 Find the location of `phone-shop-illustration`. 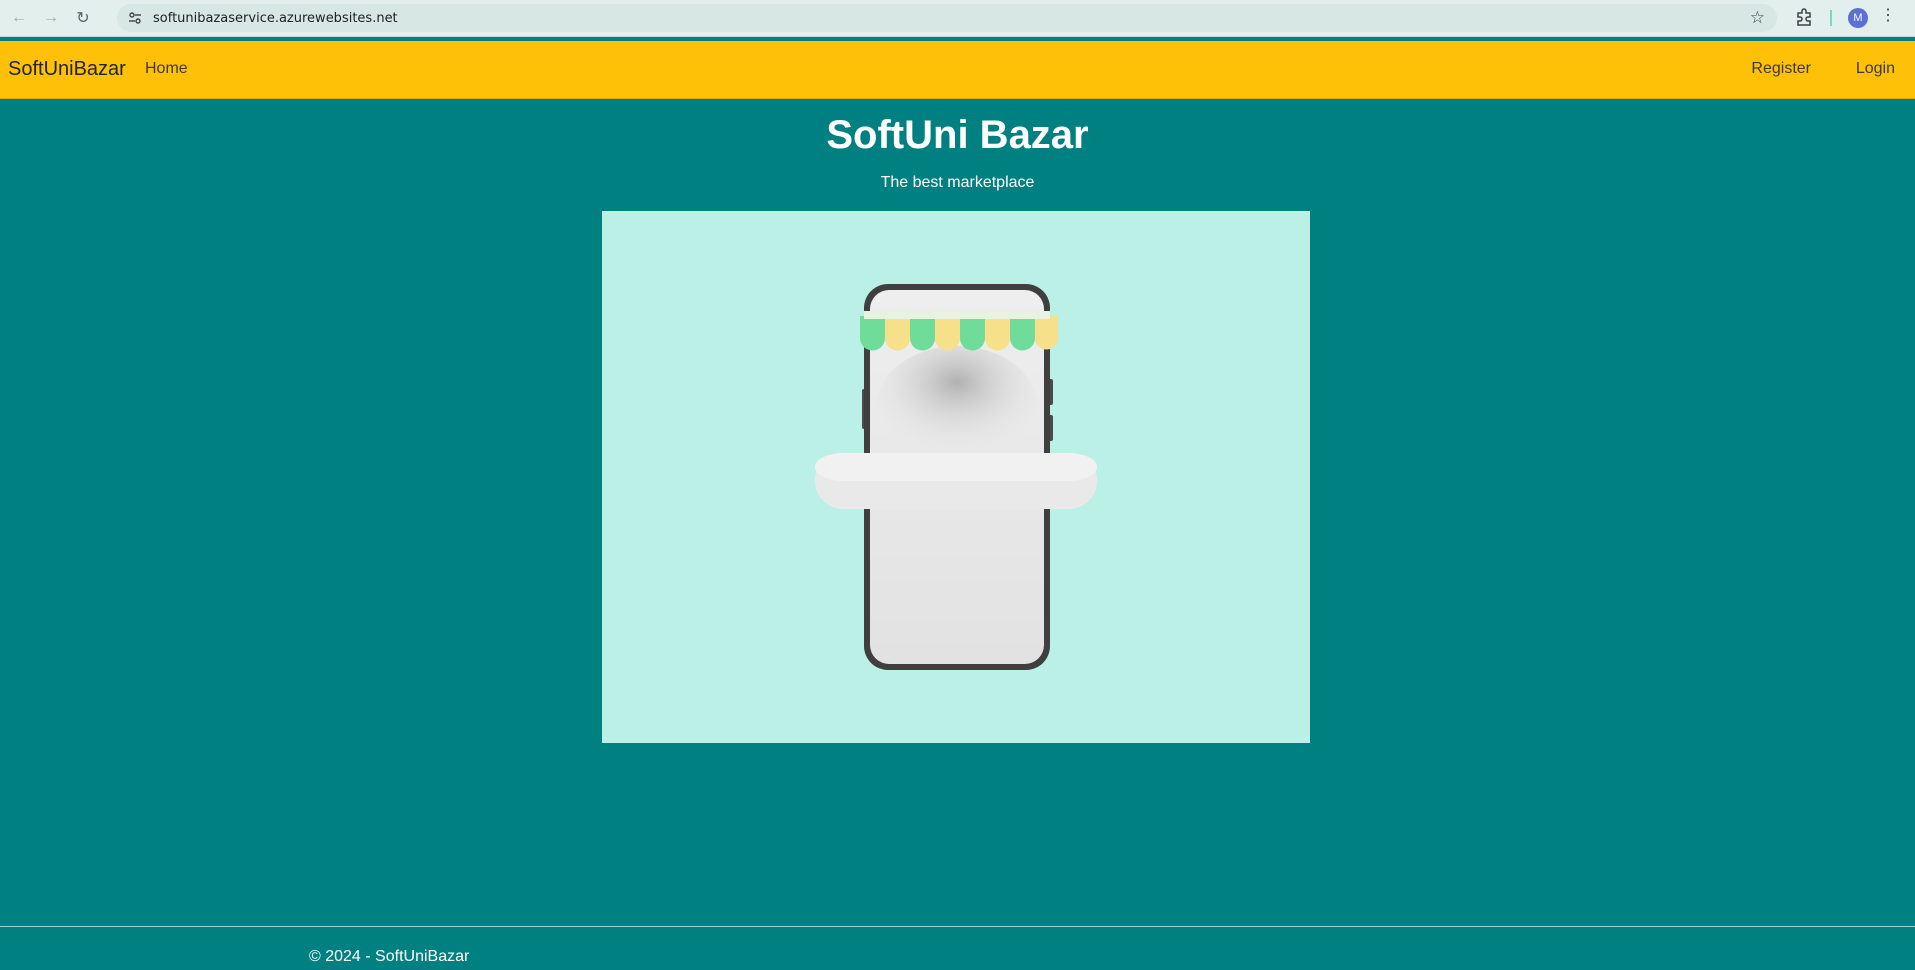

phone-shop-illustration is located at coordinates (956, 477).